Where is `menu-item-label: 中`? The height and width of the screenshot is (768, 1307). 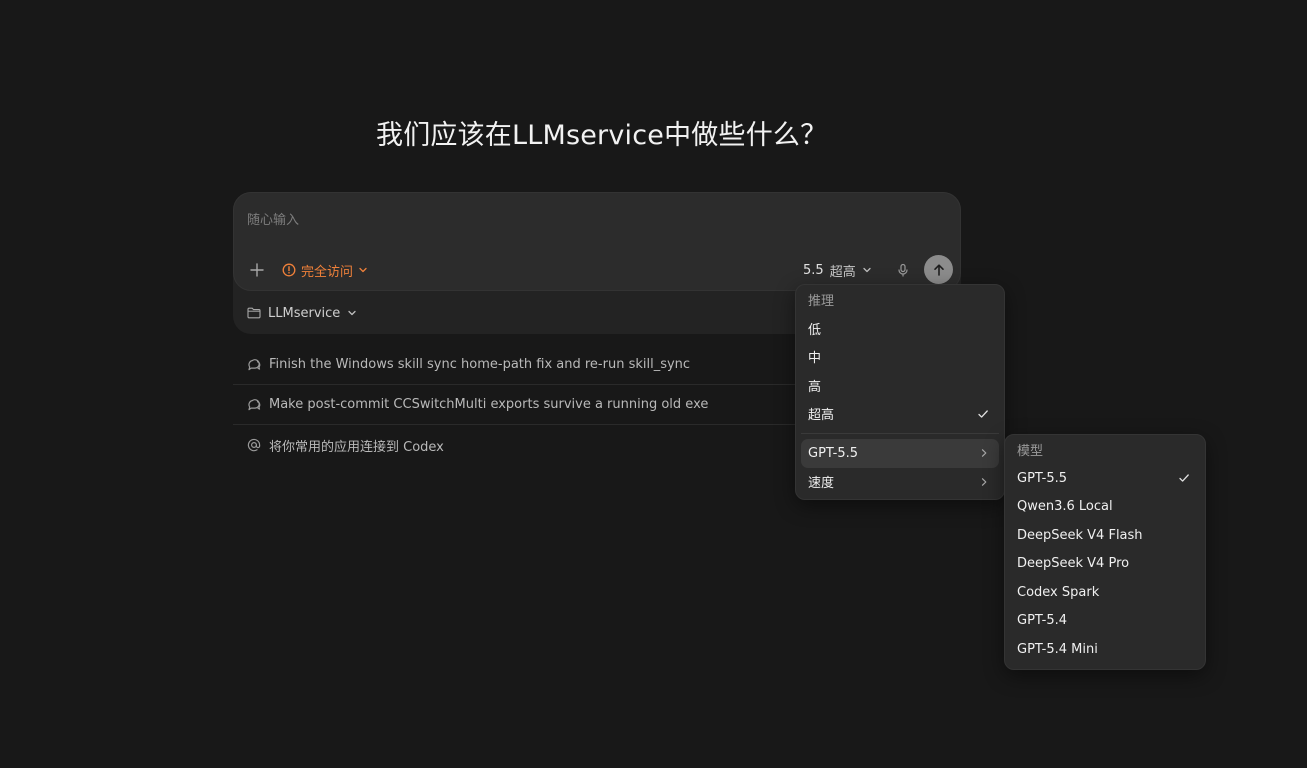 menu-item-label: 中 is located at coordinates (815, 359).